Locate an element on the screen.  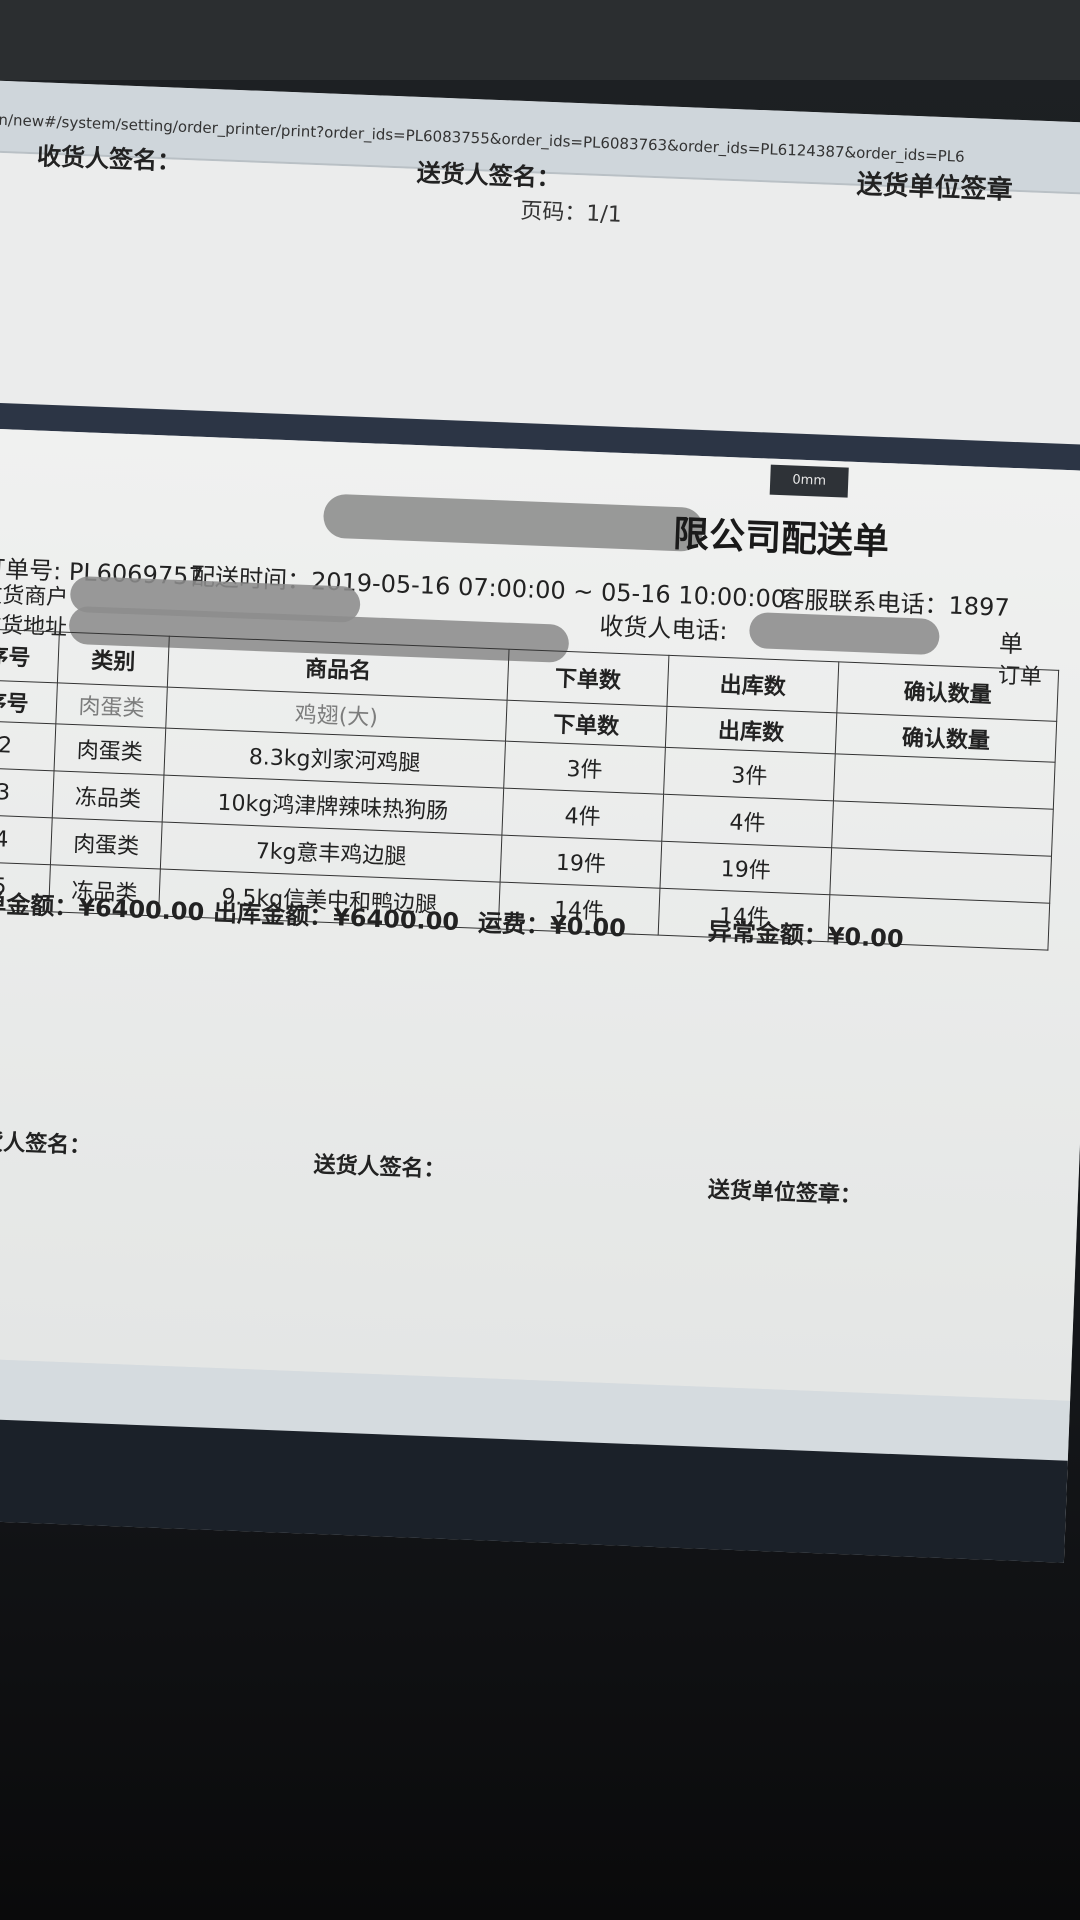
header-shipped: 出库数 is located at coordinates (752, 684).